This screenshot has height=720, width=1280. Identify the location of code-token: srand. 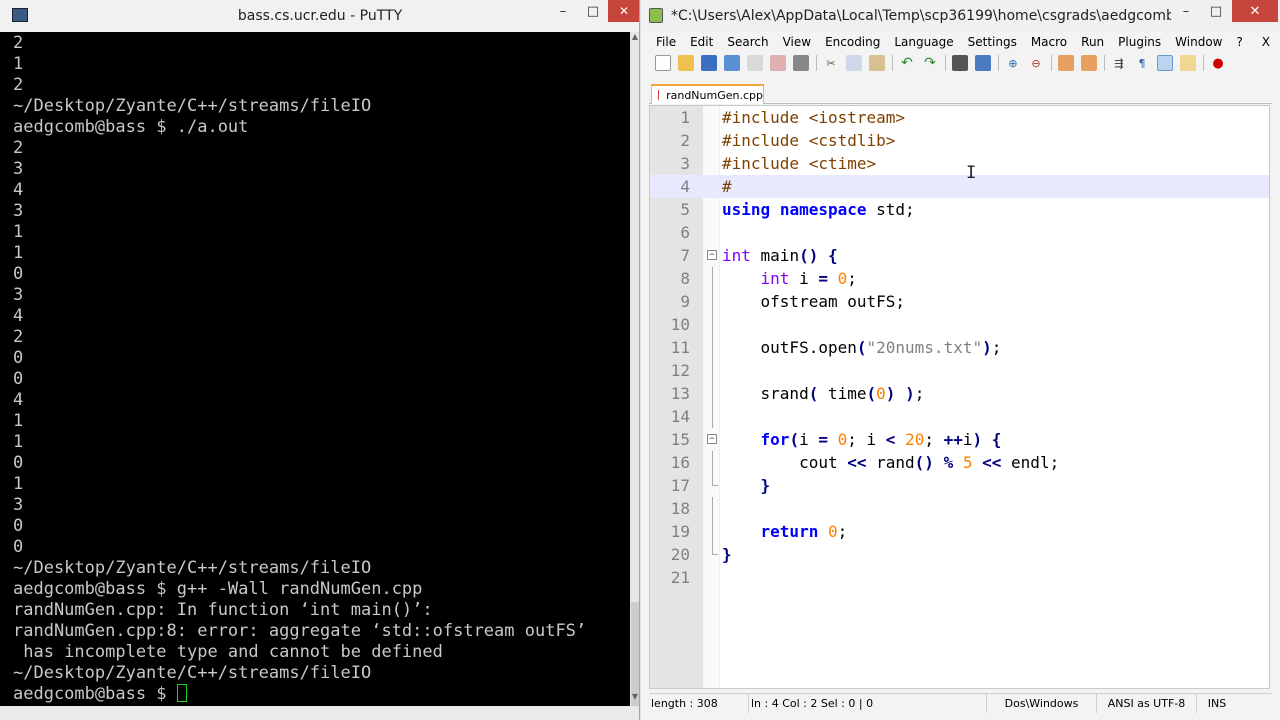
(765, 393).